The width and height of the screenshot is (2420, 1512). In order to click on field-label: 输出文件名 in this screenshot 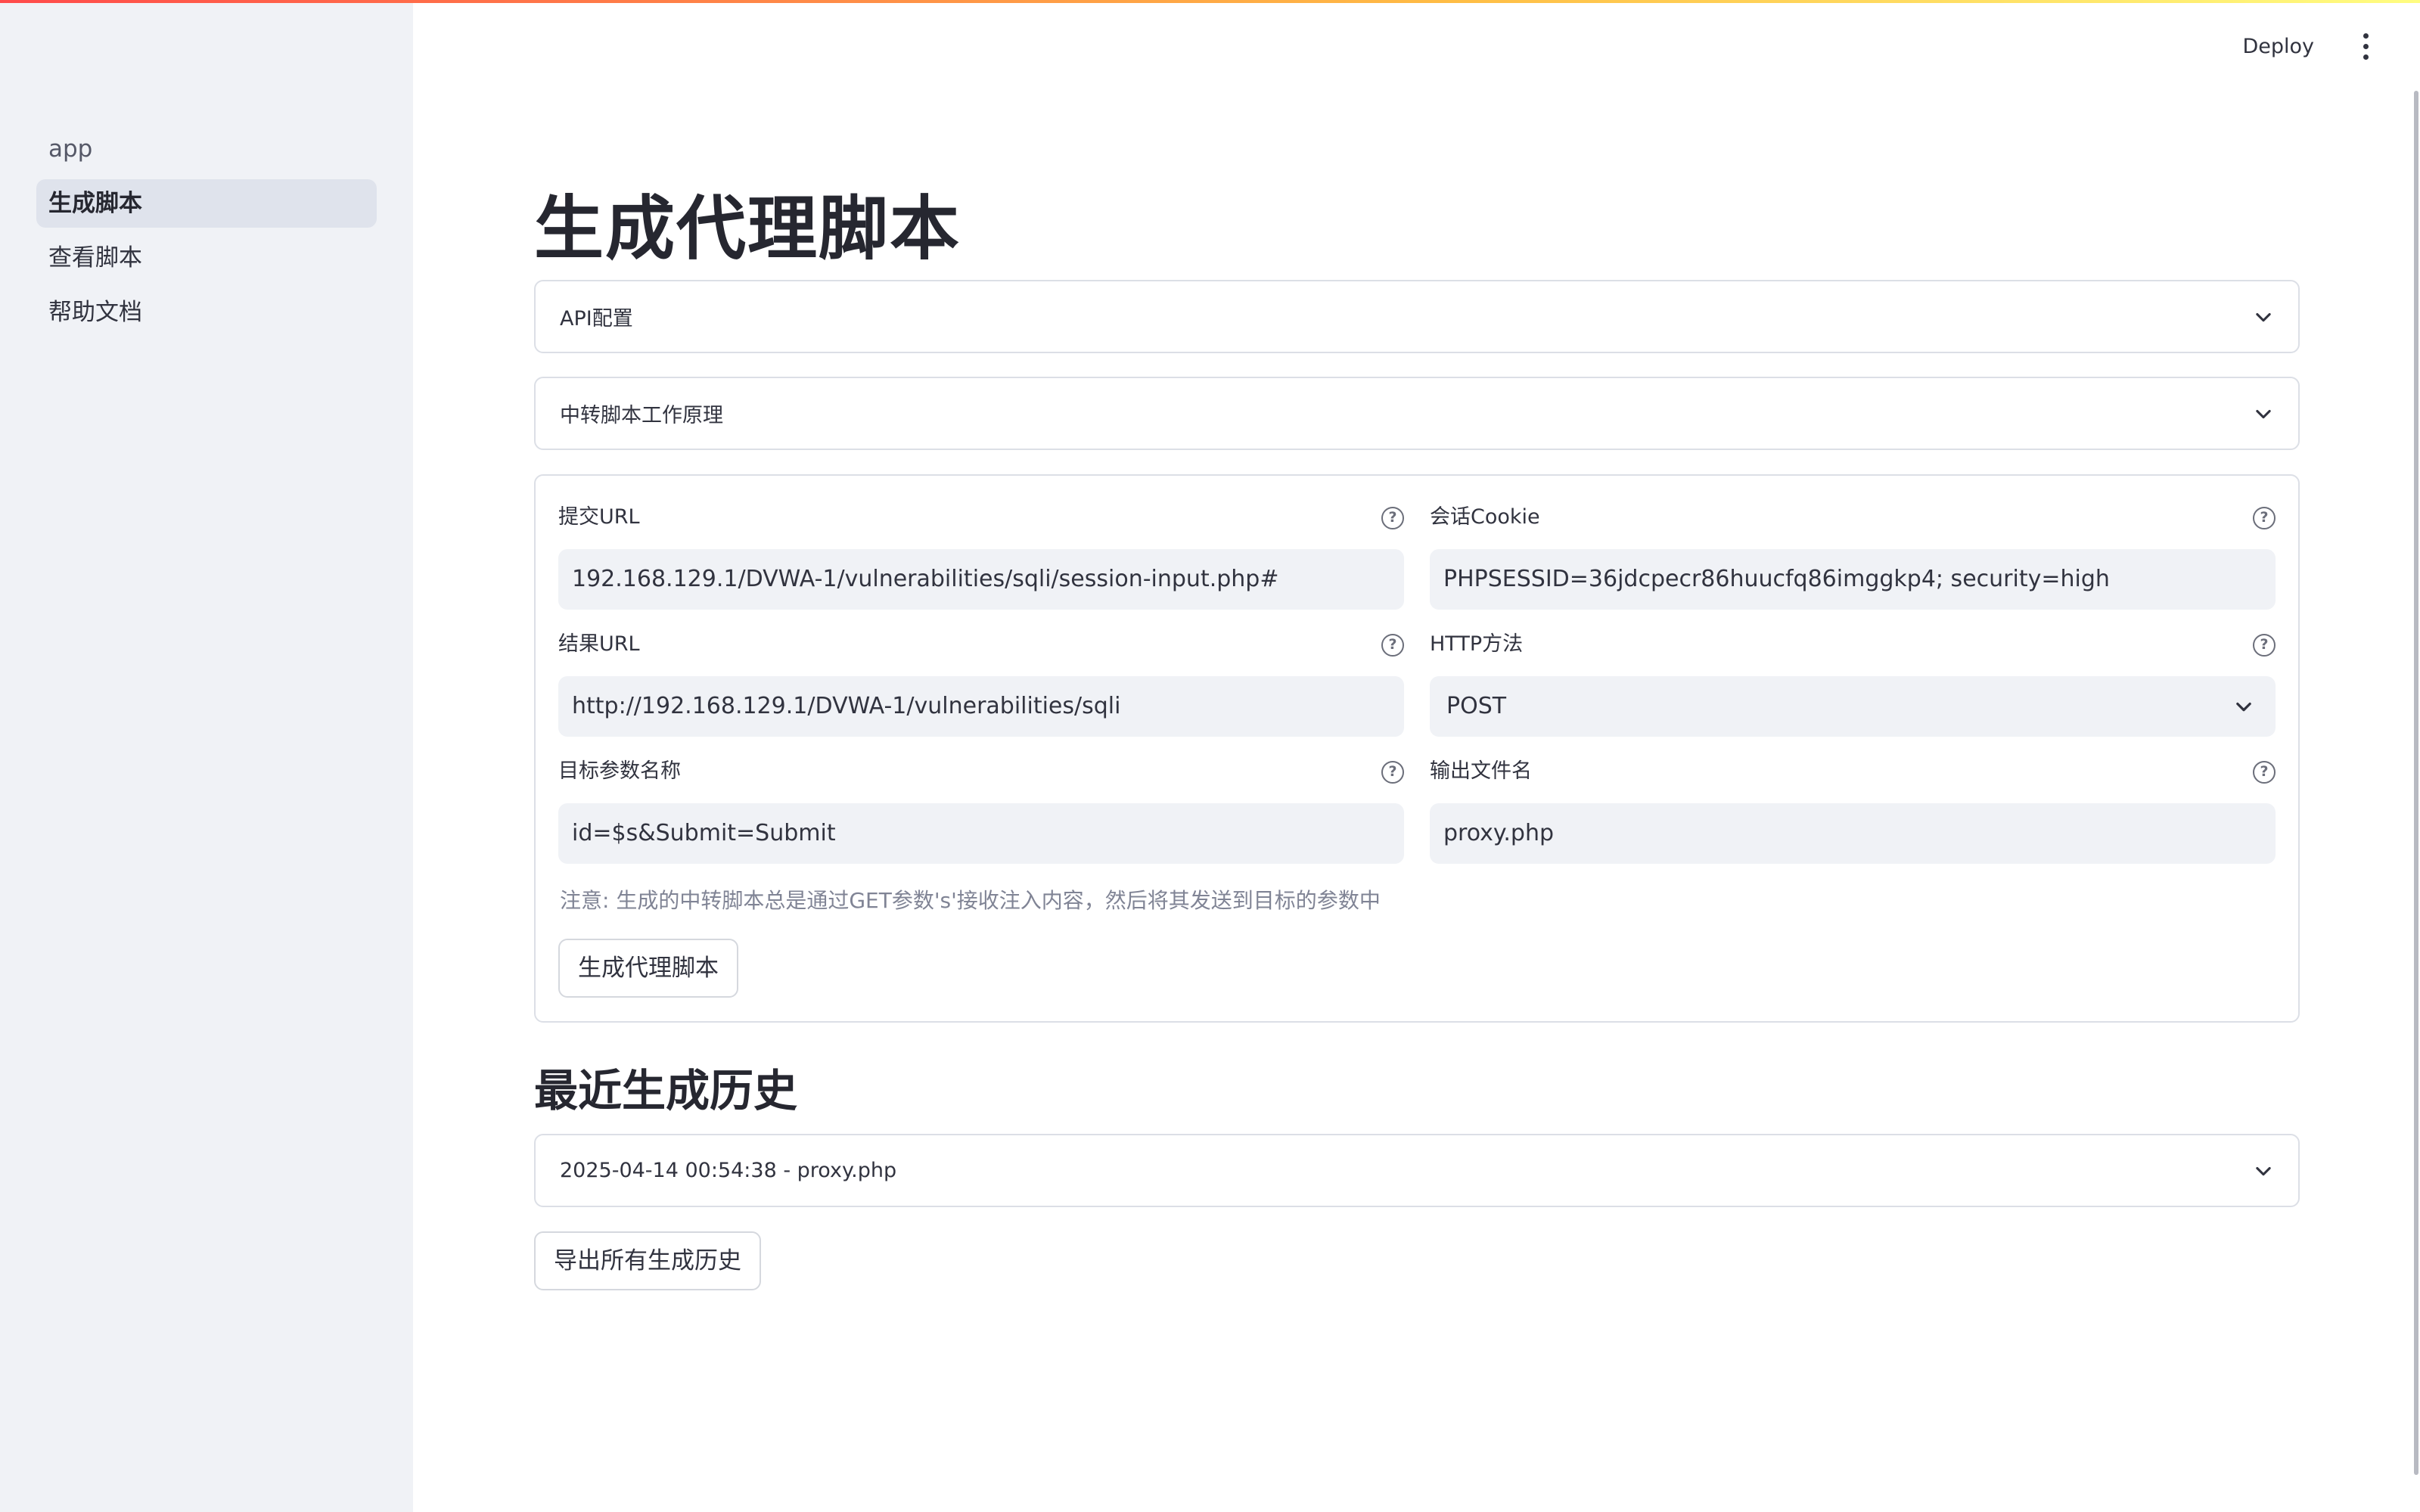, I will do `click(1481, 771)`.